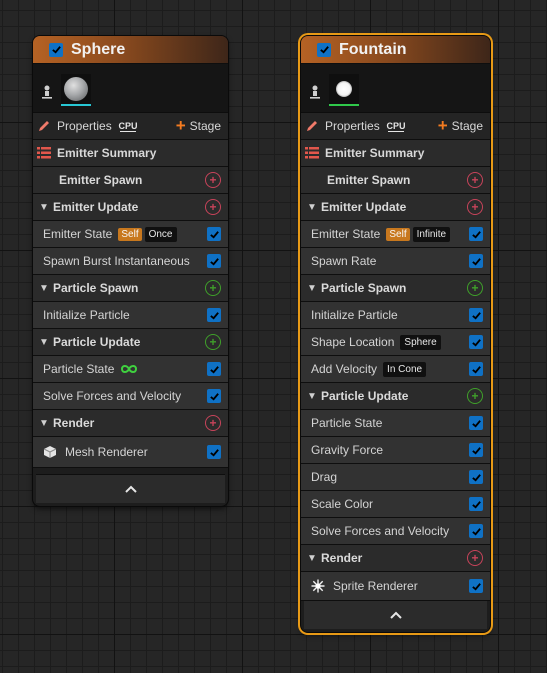 The width and height of the screenshot is (547, 673). I want to click on module-spawn-burst: Spawn Burst Instantaneous, so click(130, 261).